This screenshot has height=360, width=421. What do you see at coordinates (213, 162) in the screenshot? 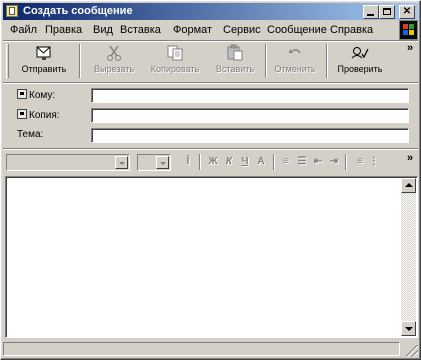
I see `bold-button: Ж` at bounding box center [213, 162].